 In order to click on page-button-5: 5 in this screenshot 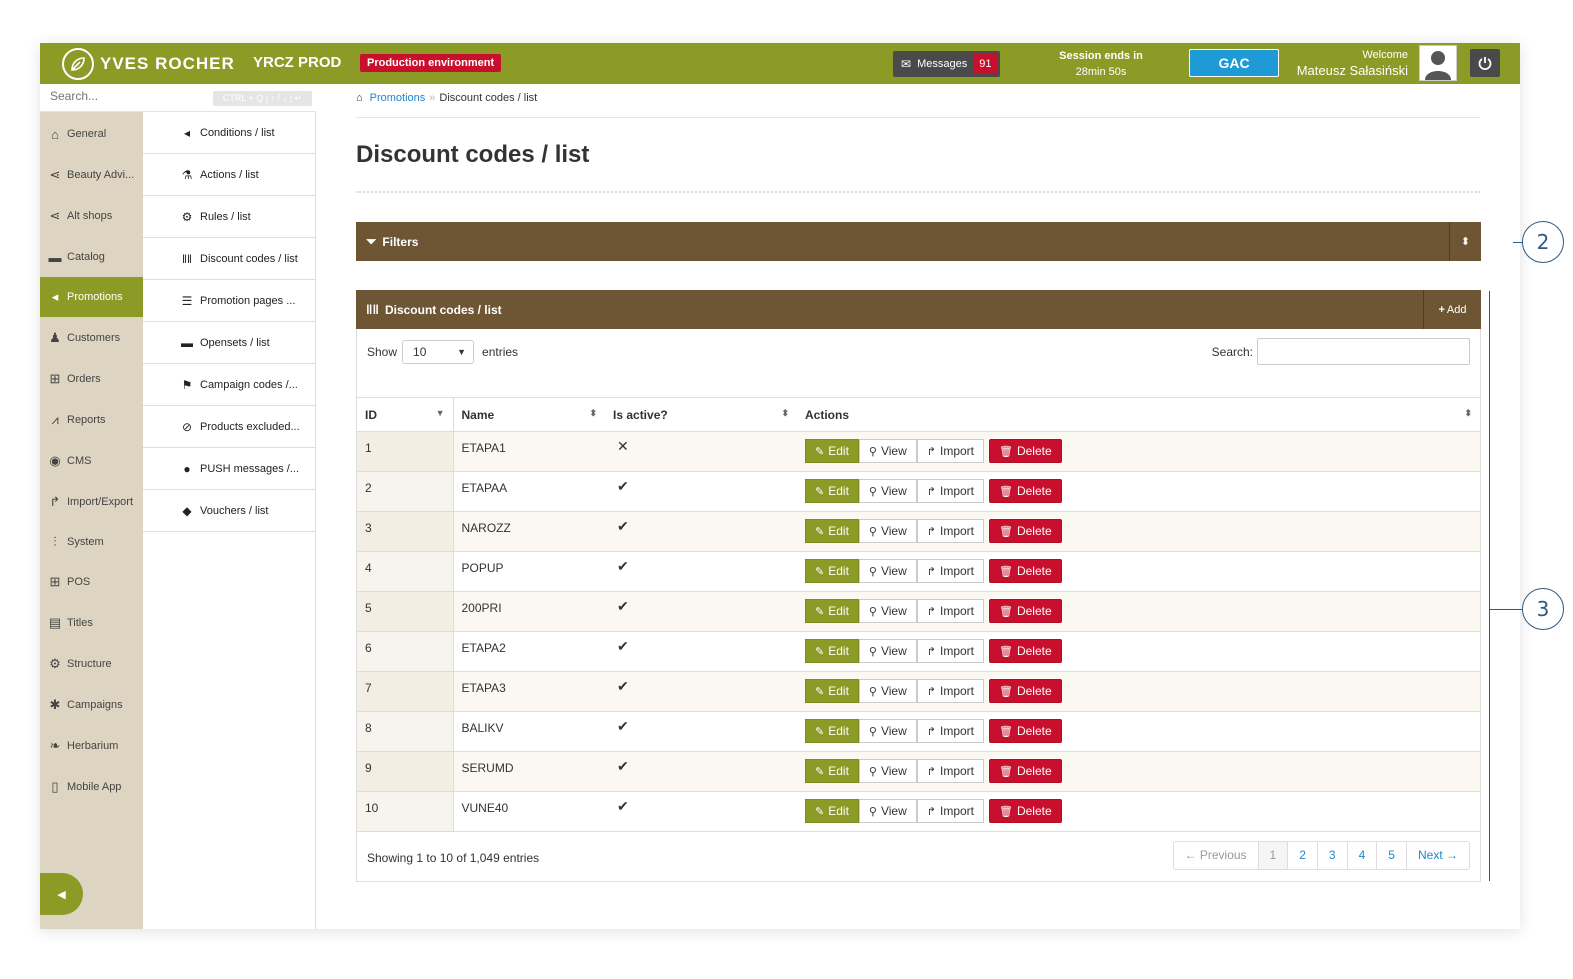, I will do `click(1392, 855)`.